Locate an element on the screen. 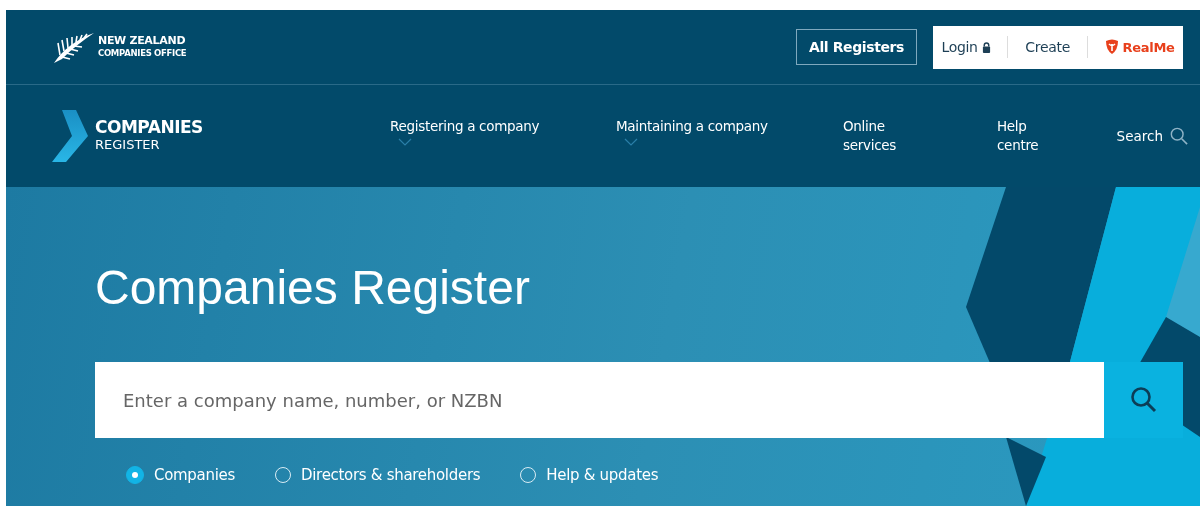  realme-link: RealMe is located at coordinates (1139, 47).